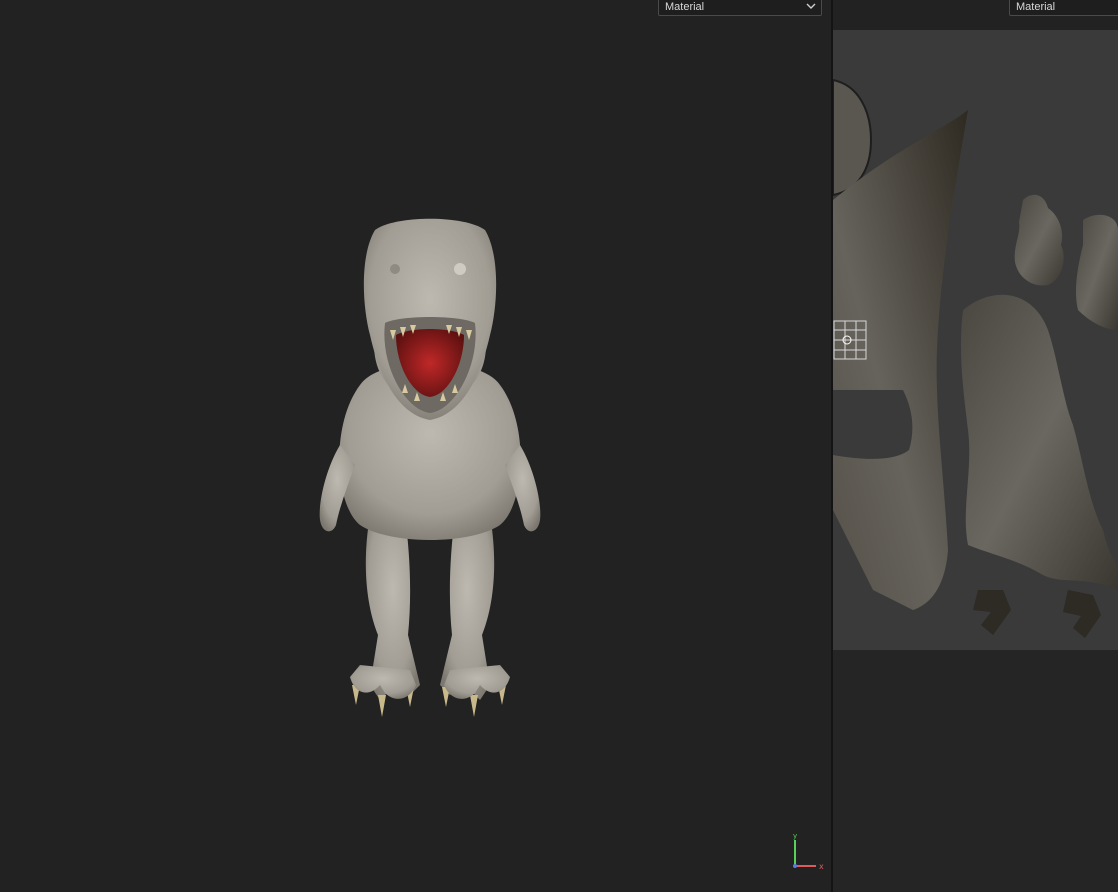 This screenshot has height=892, width=1118. Describe the element at coordinates (740, 8) in the screenshot. I see `shading-mode-dropdown-3d: Material` at that location.